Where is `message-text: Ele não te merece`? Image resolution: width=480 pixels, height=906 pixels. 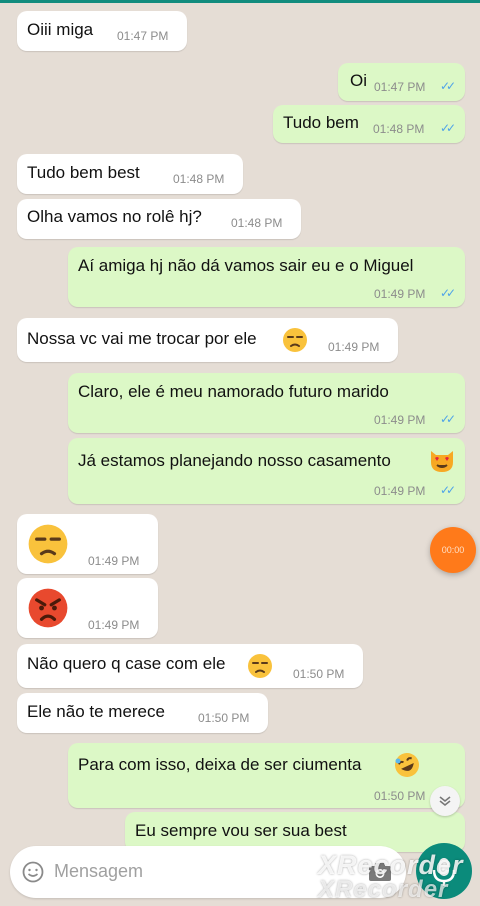
message-text: Ele não te merece is located at coordinates (96, 711).